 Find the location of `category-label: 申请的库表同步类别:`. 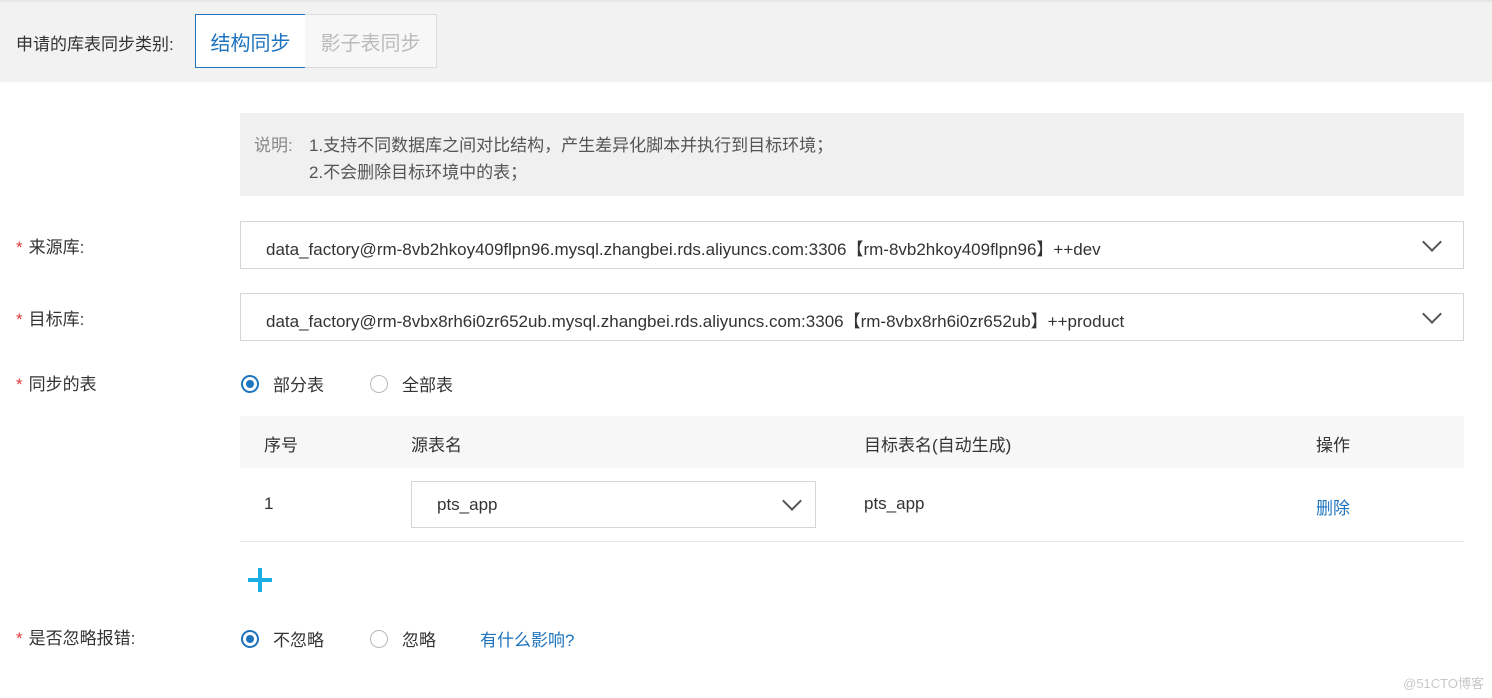

category-label: 申请的库表同步类别: is located at coordinates (95, 44).